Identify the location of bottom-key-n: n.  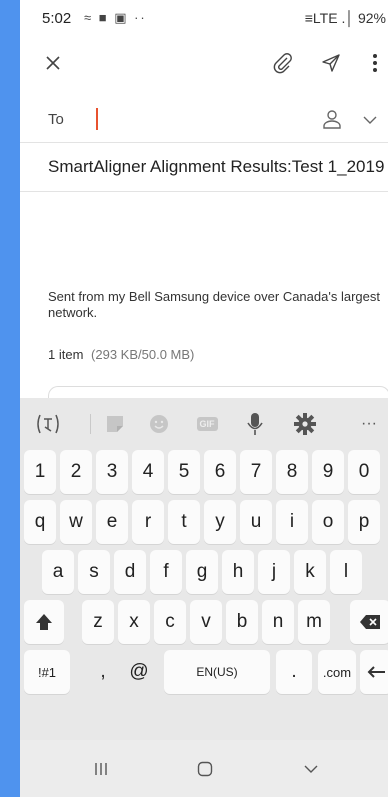
(278, 622).